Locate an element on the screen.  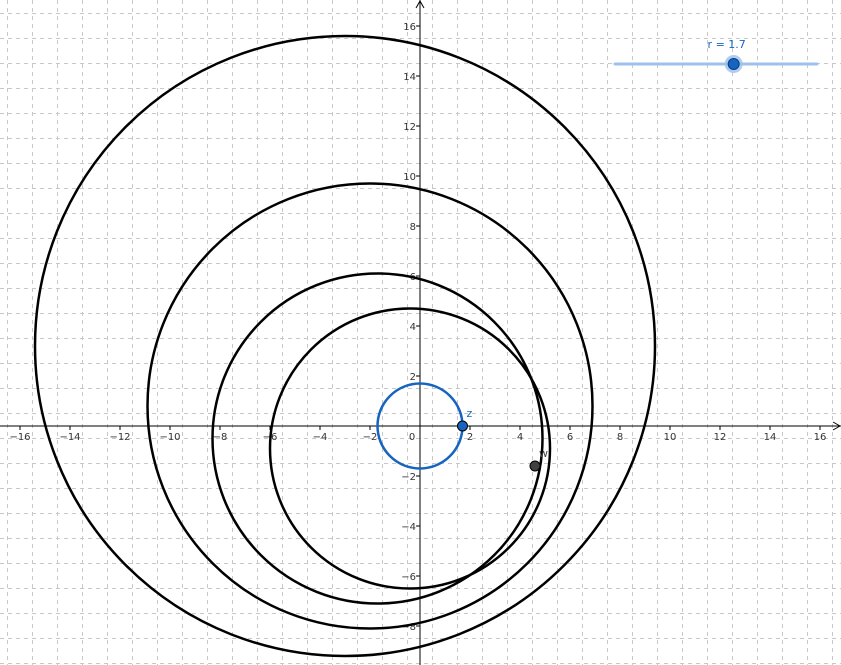
x-tick-label: −2 is located at coordinates (370, 437).